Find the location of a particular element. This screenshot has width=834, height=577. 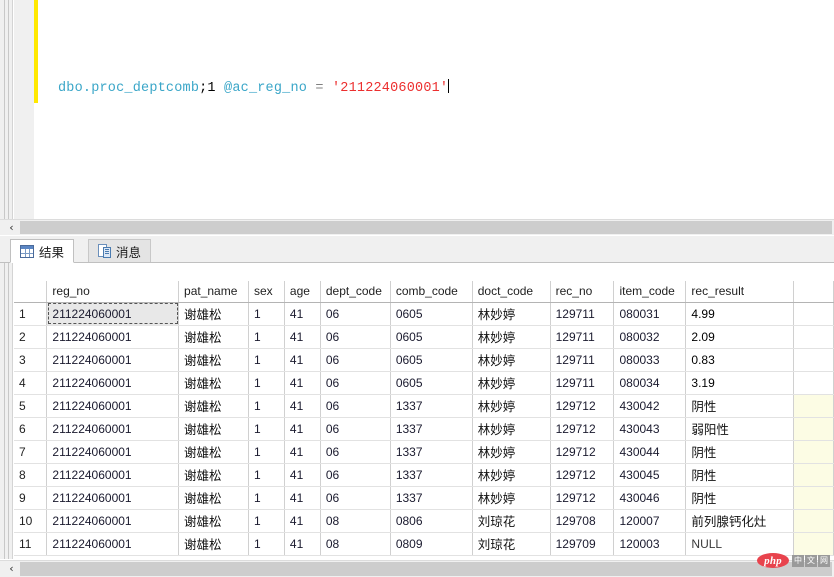

editor-horizontal-scrollbar: ‹ is located at coordinates (417, 227).